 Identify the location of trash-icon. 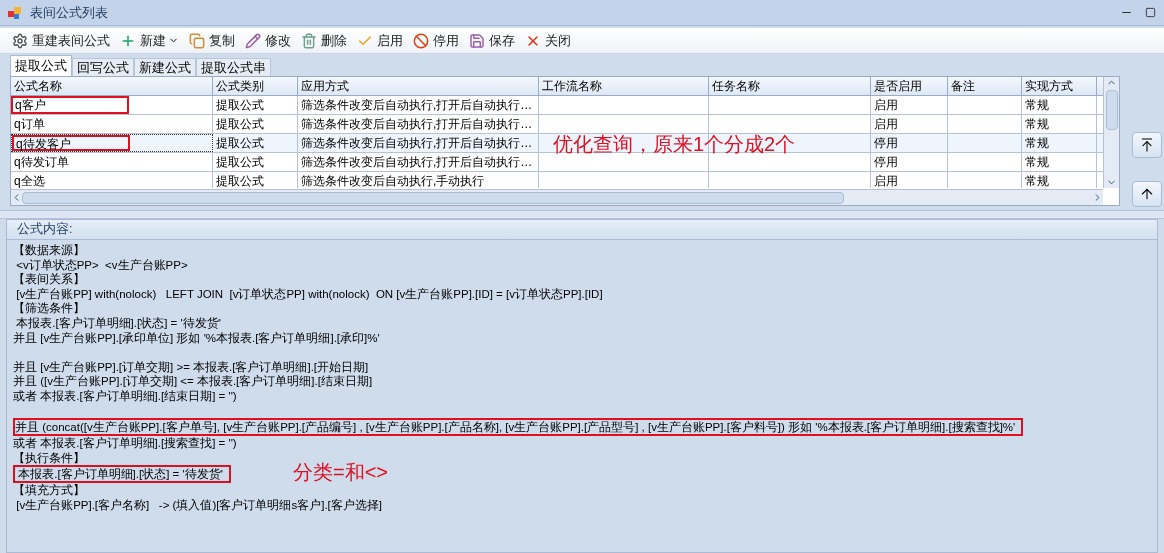
(309, 40).